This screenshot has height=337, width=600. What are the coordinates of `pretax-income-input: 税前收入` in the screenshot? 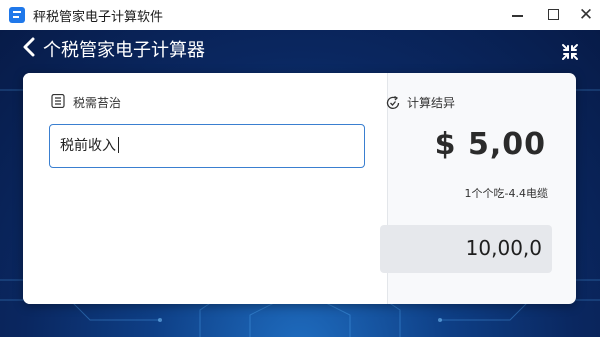 It's located at (207, 146).